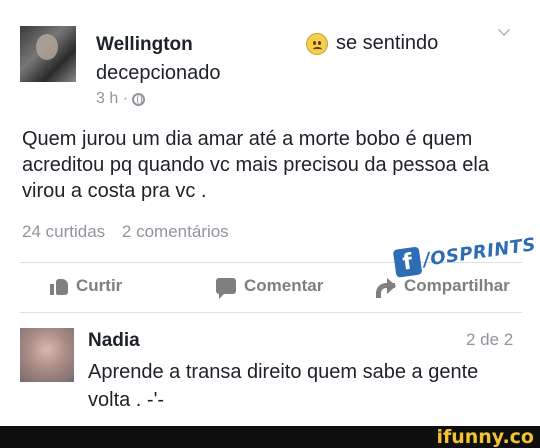  Describe the element at coordinates (479, 252) in the screenshot. I see `watermark-text: /OSPRINTS` at that location.